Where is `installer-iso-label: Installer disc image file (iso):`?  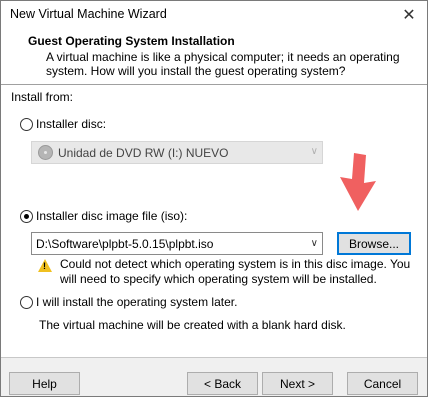
installer-iso-label: Installer disc image file (iso): is located at coordinates (112, 216).